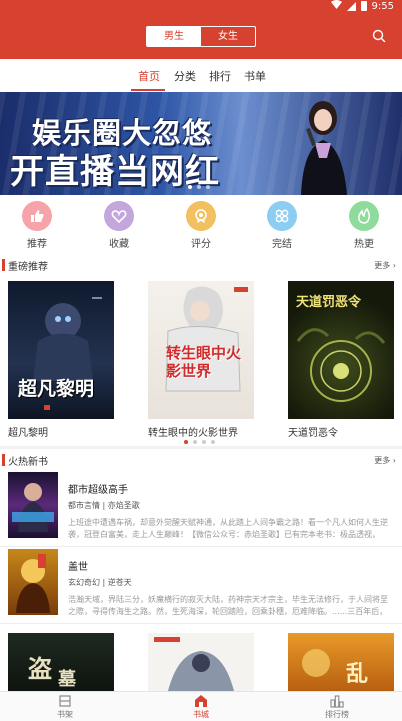 This screenshot has width=402, height=721. I want to click on ranking-icon, so click(337, 701).